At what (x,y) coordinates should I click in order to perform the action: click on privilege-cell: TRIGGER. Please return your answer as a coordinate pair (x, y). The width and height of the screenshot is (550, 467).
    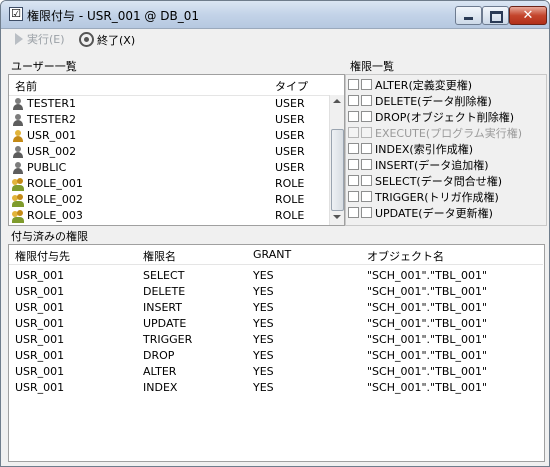
    Looking at the image, I should click on (168, 339).